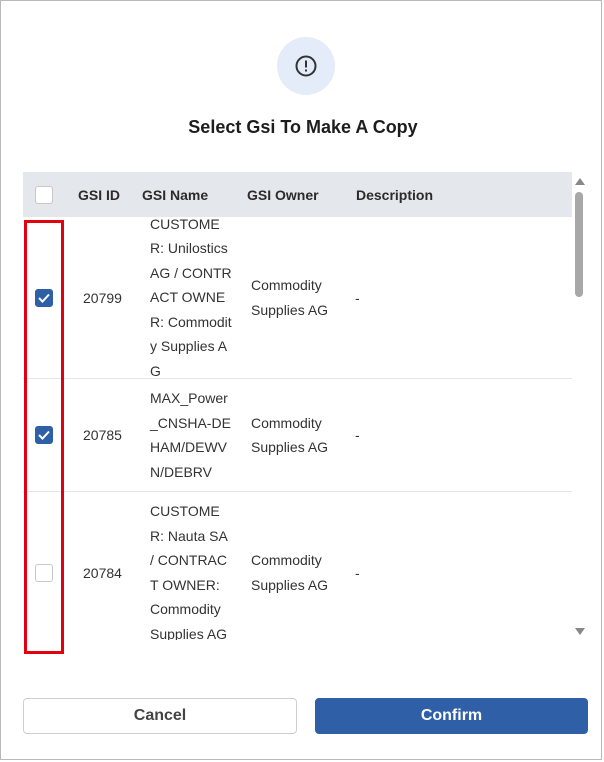 This screenshot has width=604, height=762. I want to click on select-all-checkbox, so click(43, 194).